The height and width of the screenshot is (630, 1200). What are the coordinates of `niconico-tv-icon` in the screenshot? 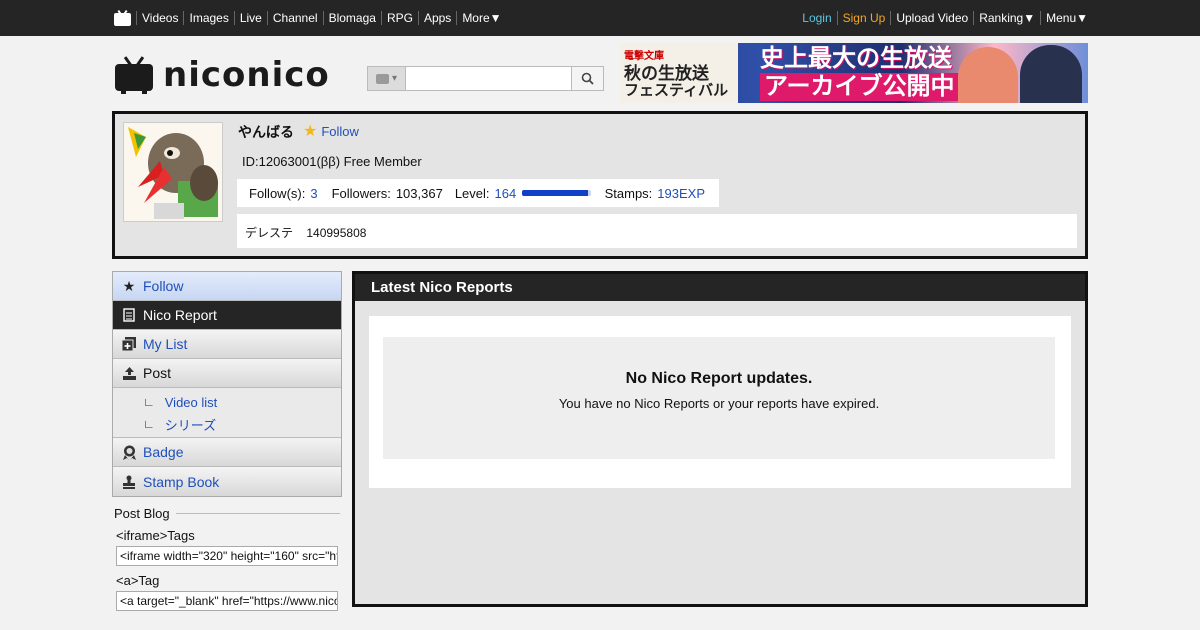 It's located at (122, 17).